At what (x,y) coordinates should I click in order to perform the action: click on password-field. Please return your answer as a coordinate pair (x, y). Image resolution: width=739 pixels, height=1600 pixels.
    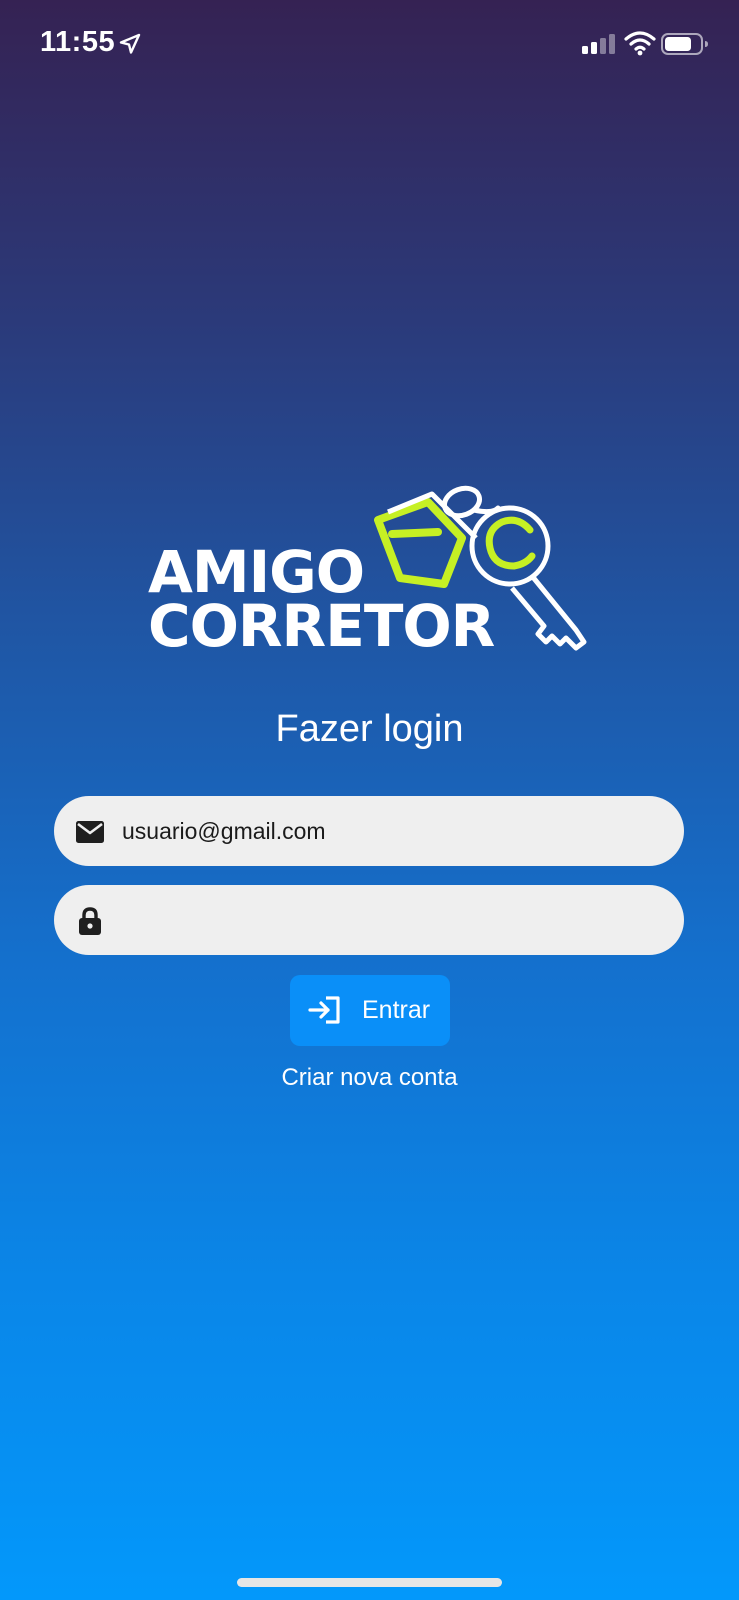
    Looking at the image, I should click on (369, 920).